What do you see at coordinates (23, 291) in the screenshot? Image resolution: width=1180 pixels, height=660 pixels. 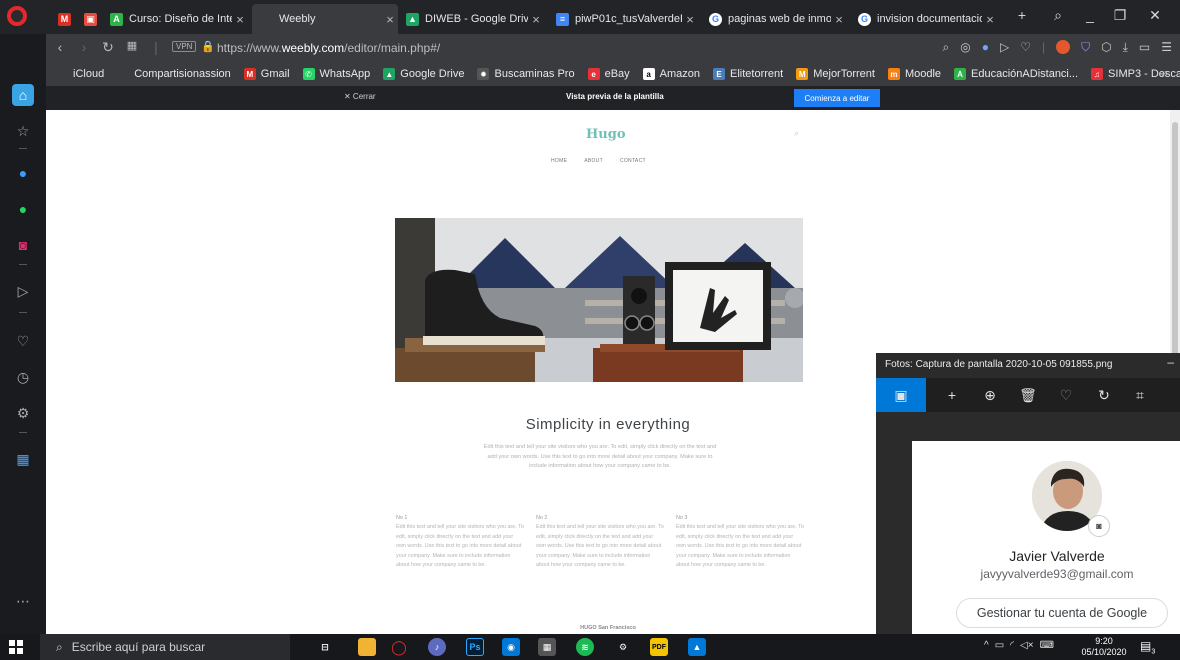 I see `player-icon: ▷` at bounding box center [23, 291].